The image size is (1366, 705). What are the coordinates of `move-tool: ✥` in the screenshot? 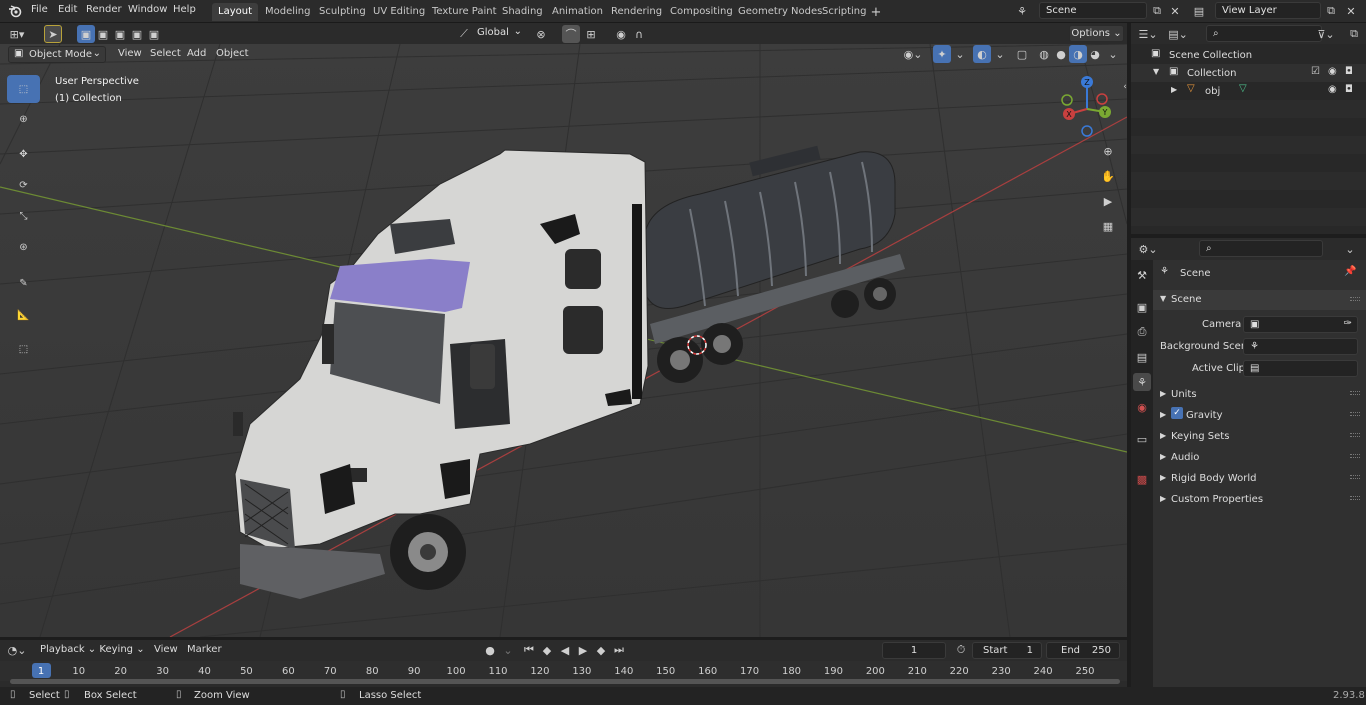 It's located at (23, 154).